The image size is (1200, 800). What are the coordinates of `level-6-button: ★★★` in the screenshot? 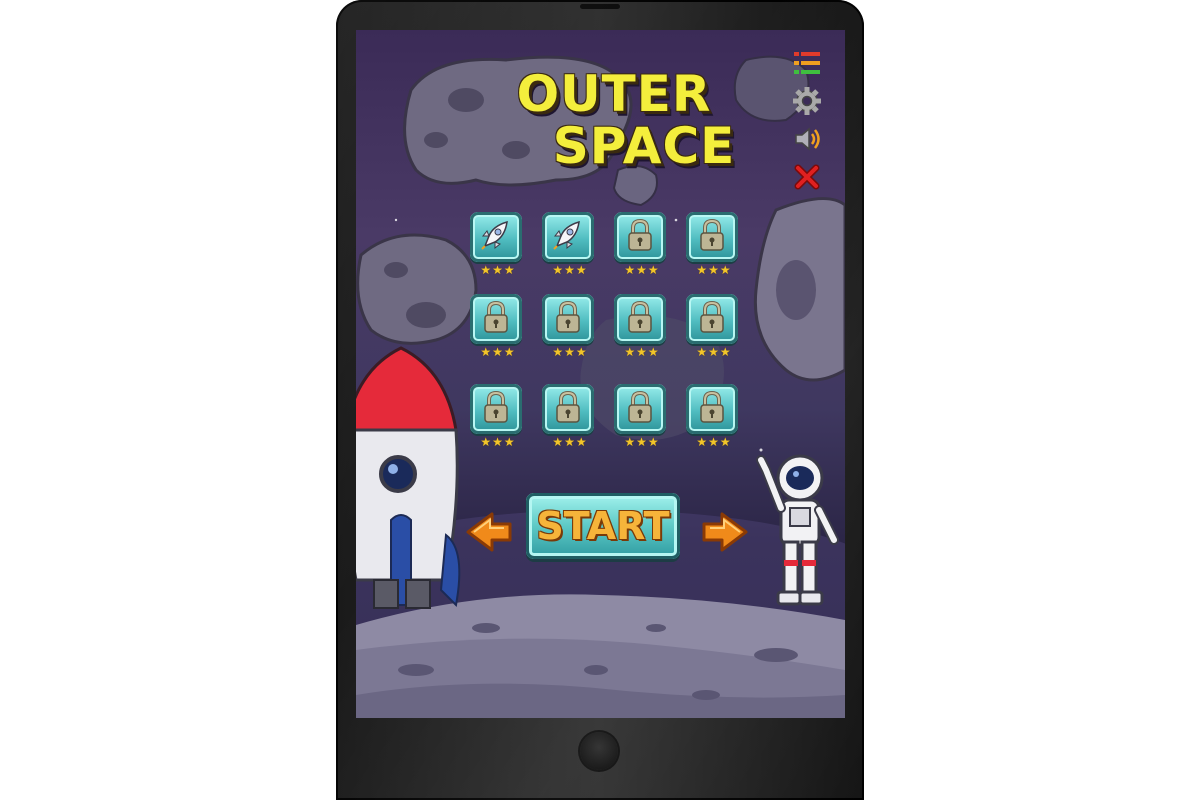 It's located at (570, 330).